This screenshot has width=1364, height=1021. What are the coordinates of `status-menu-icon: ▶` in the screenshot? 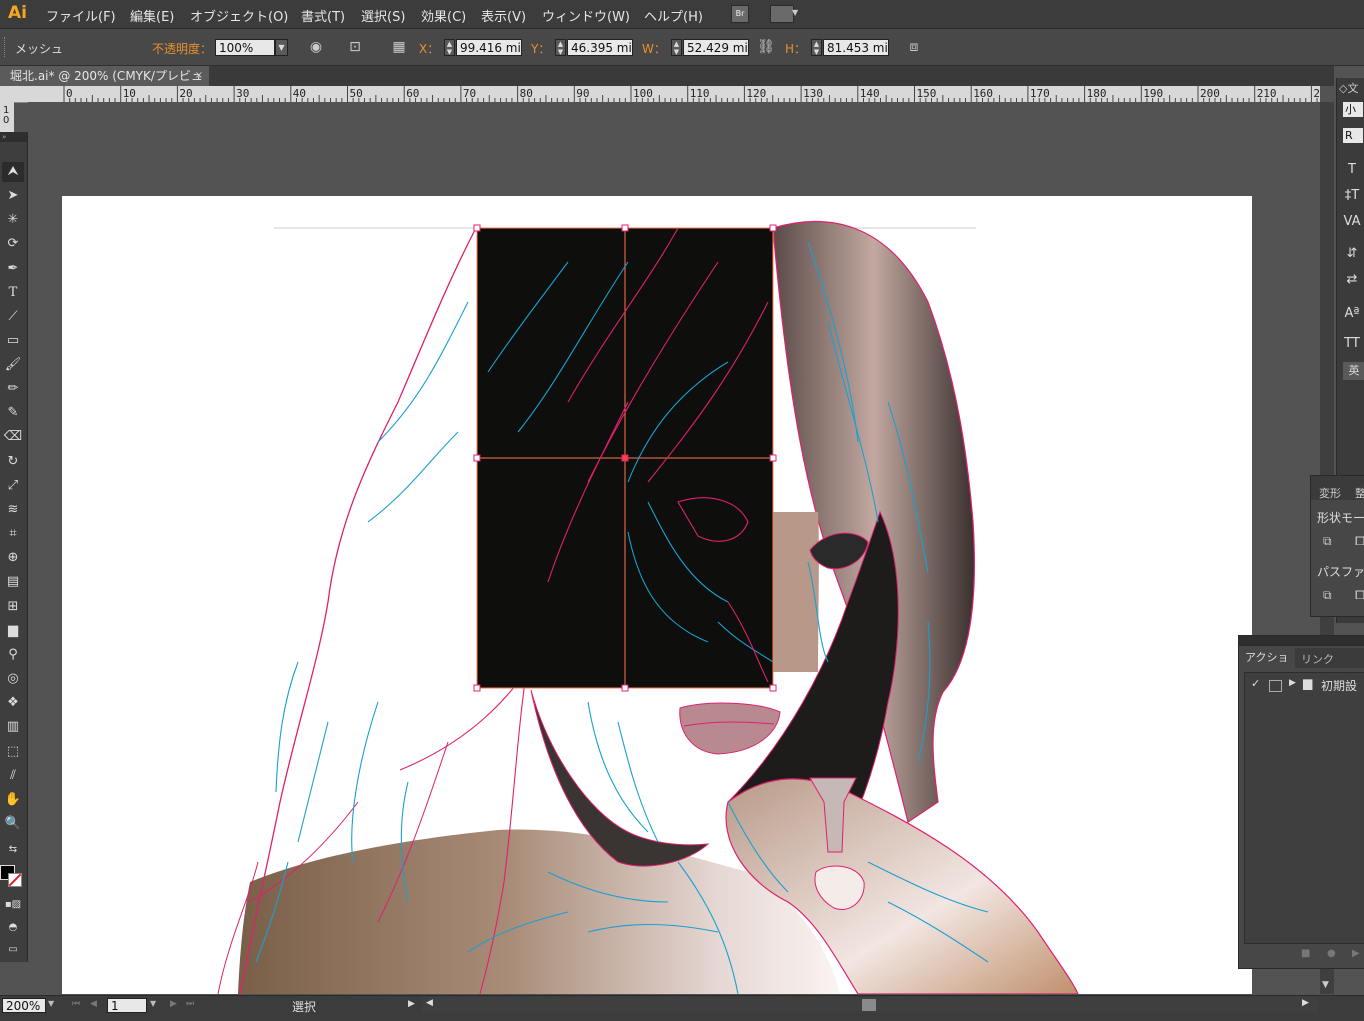 It's located at (411, 1004).